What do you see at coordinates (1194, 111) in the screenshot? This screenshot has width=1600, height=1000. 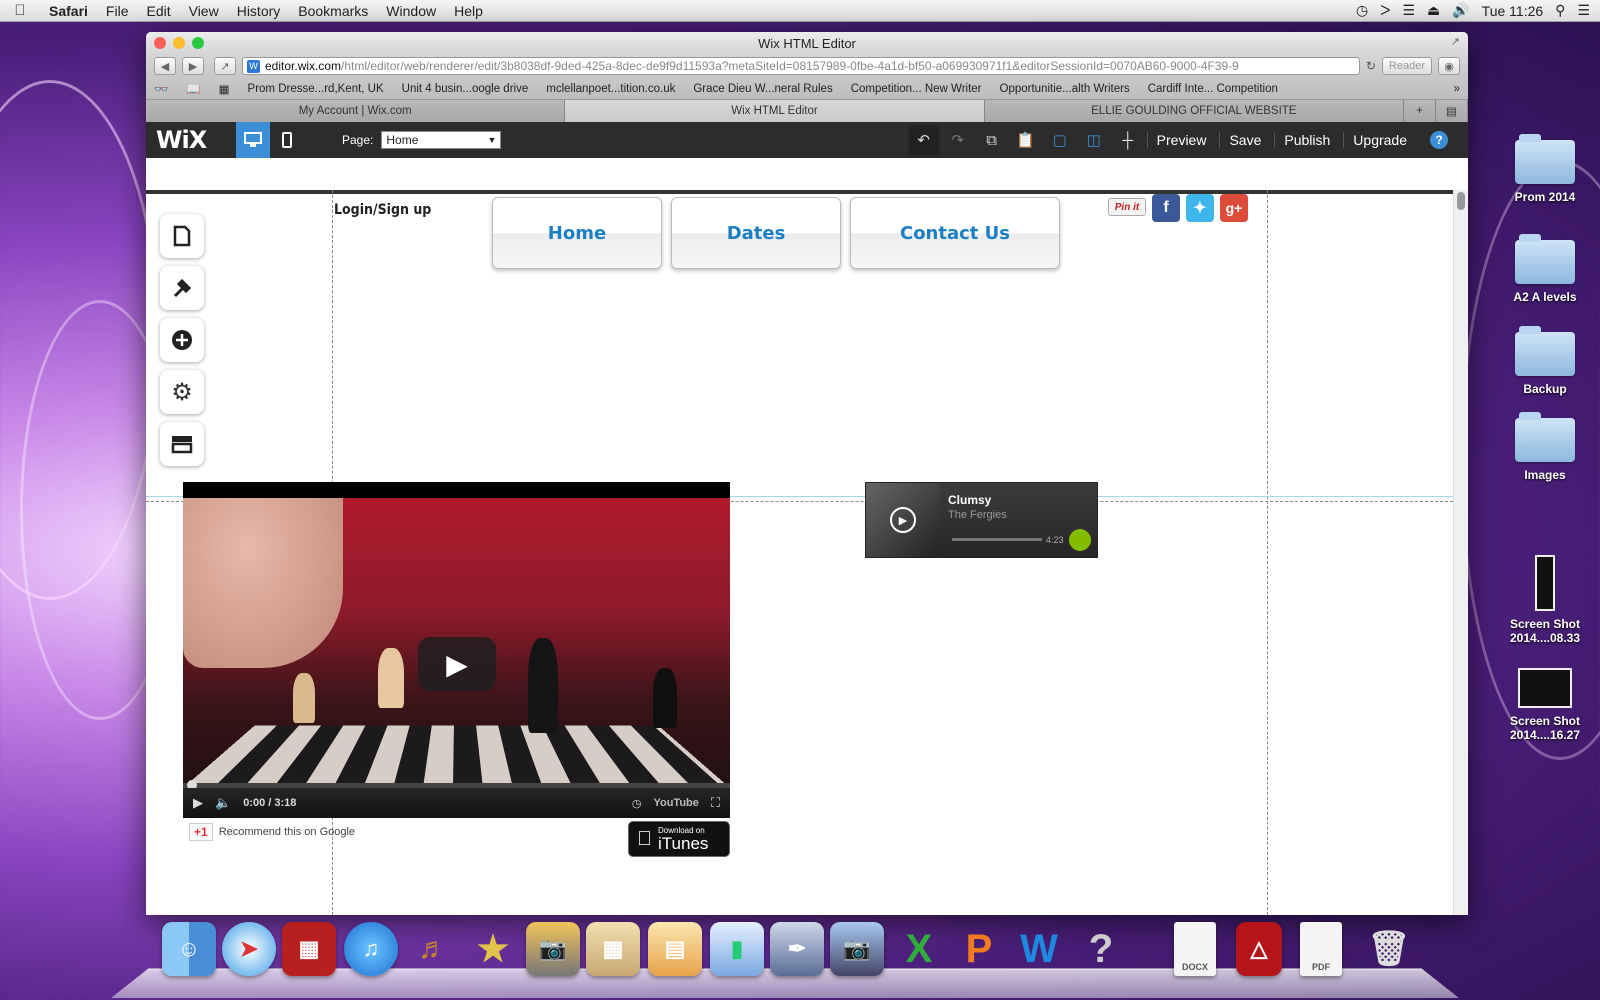 I see `tab-ellie-goulding: ELLIE GOULDING OFFICIAL WEBSITE` at bounding box center [1194, 111].